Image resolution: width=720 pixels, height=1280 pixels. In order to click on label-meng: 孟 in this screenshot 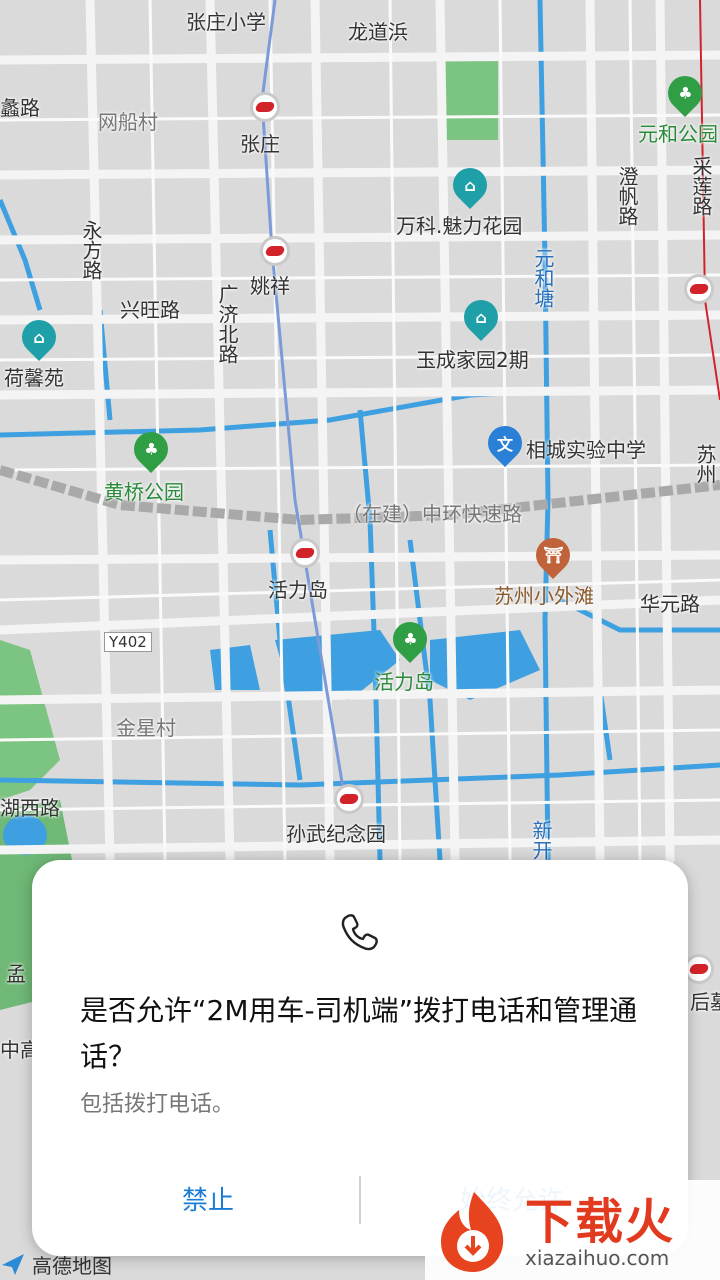, I will do `click(16, 974)`.